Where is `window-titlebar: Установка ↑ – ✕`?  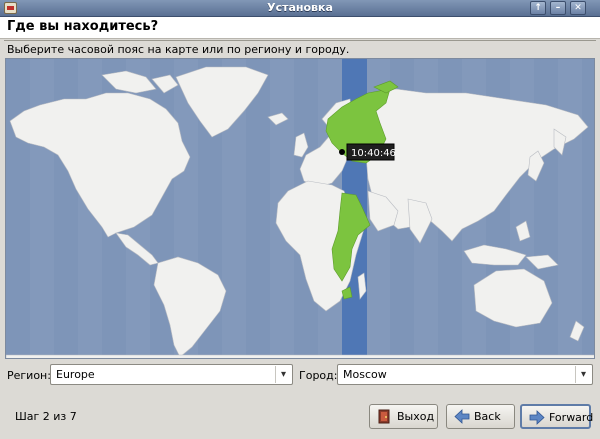
window-titlebar: Установка ↑ – ✕ is located at coordinates (300, 8).